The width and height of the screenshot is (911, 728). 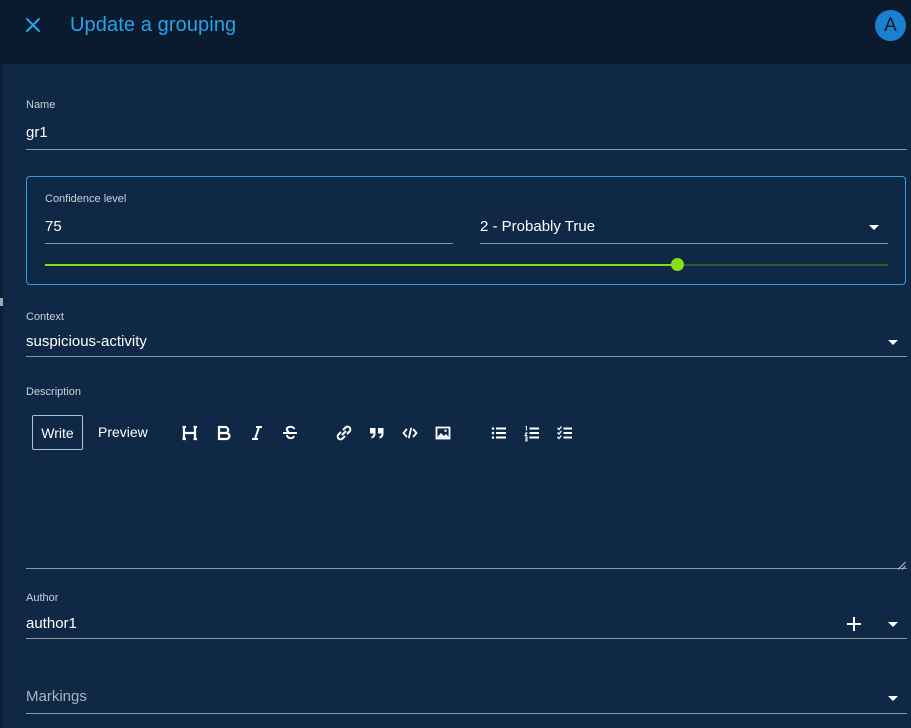 I want to click on italic-icon, so click(x=257, y=433).